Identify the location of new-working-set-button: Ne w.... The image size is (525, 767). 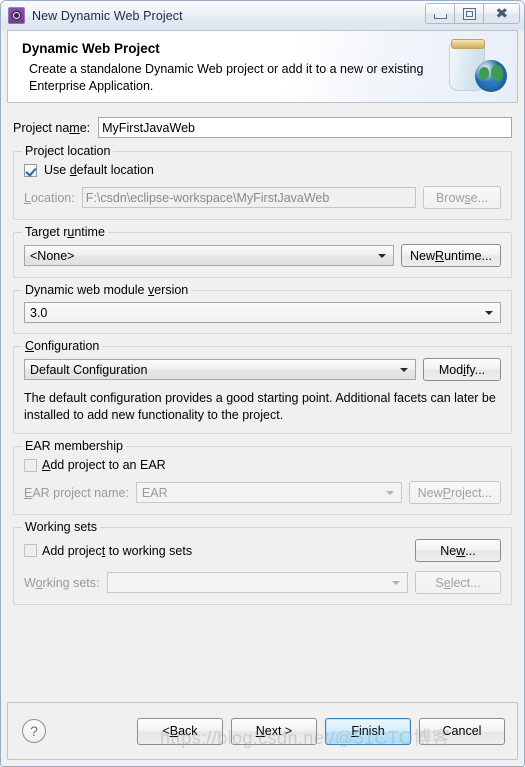
(458, 550).